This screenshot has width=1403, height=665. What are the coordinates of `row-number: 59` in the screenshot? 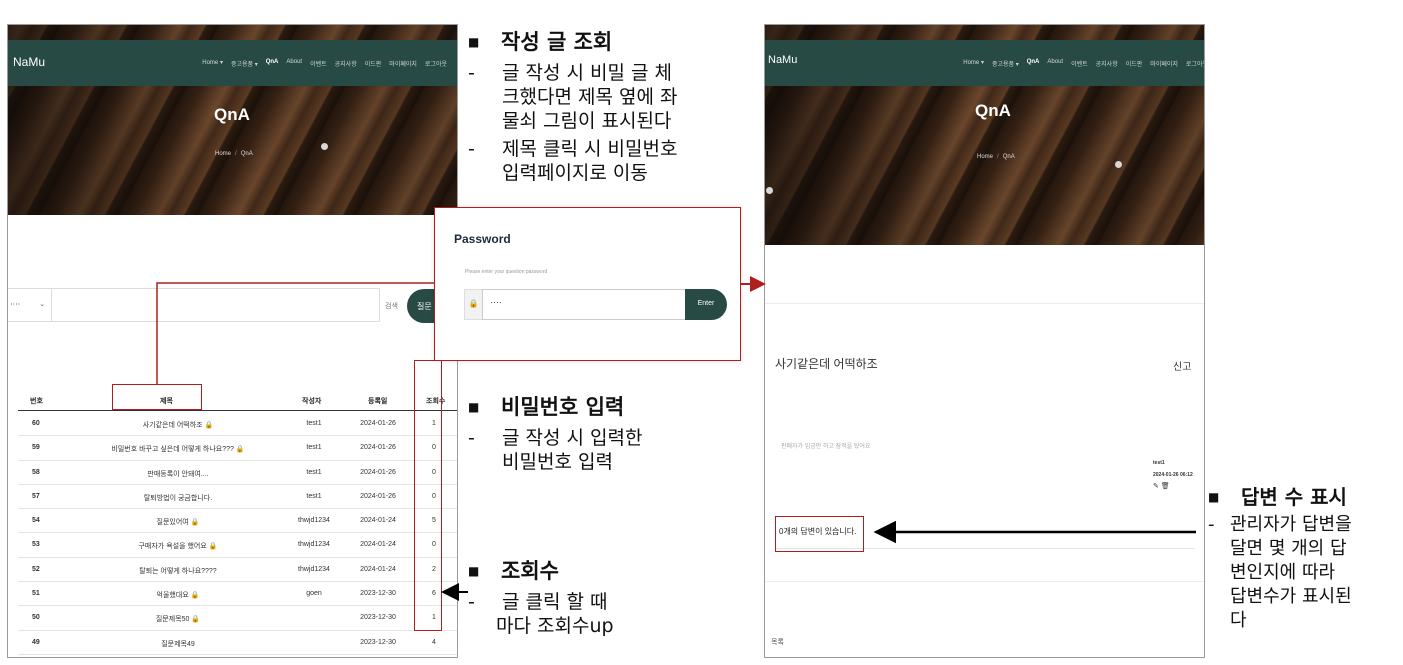 It's located at (36, 447).